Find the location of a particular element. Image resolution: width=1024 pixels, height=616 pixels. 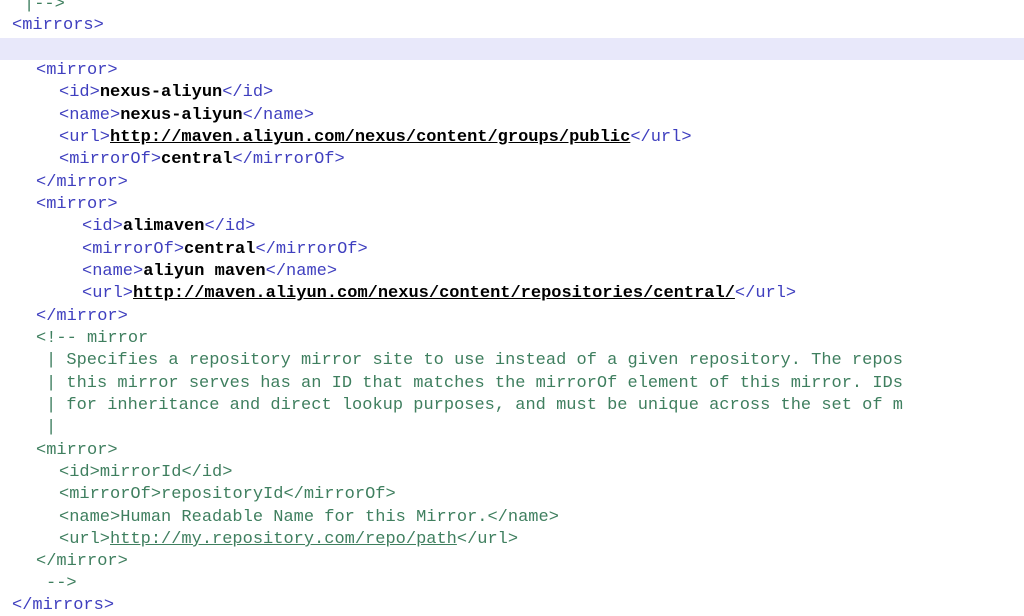

code-line: <mirrorOf>repositoryId</mirrorOf> is located at coordinates (512, 495).